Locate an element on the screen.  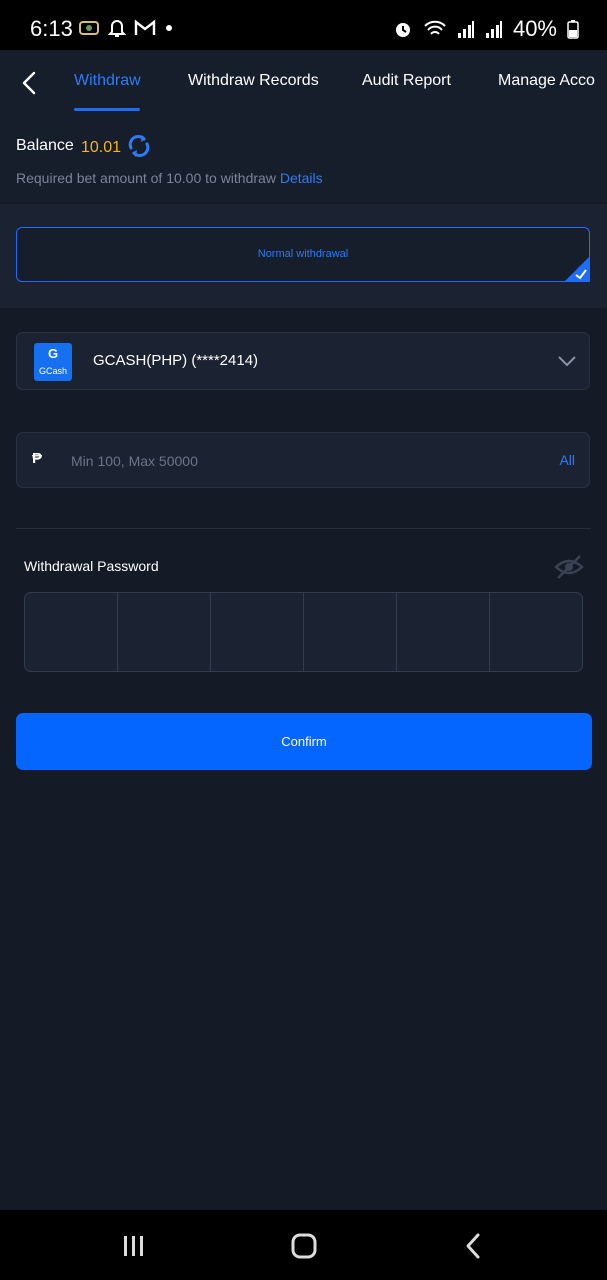
peso-icon: ₱ is located at coordinates (37, 458).